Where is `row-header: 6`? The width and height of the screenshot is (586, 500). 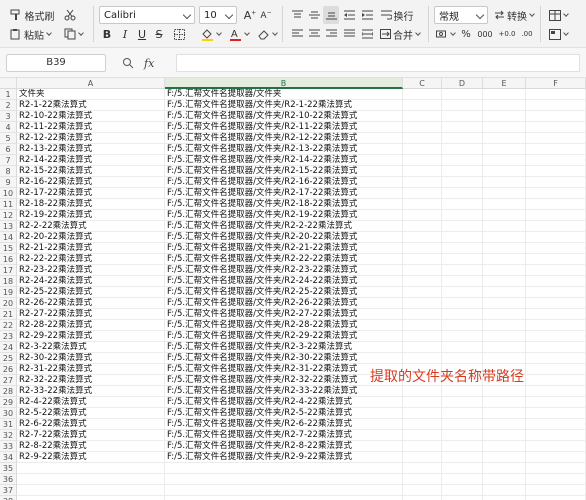 row-header: 6 is located at coordinates (8, 149).